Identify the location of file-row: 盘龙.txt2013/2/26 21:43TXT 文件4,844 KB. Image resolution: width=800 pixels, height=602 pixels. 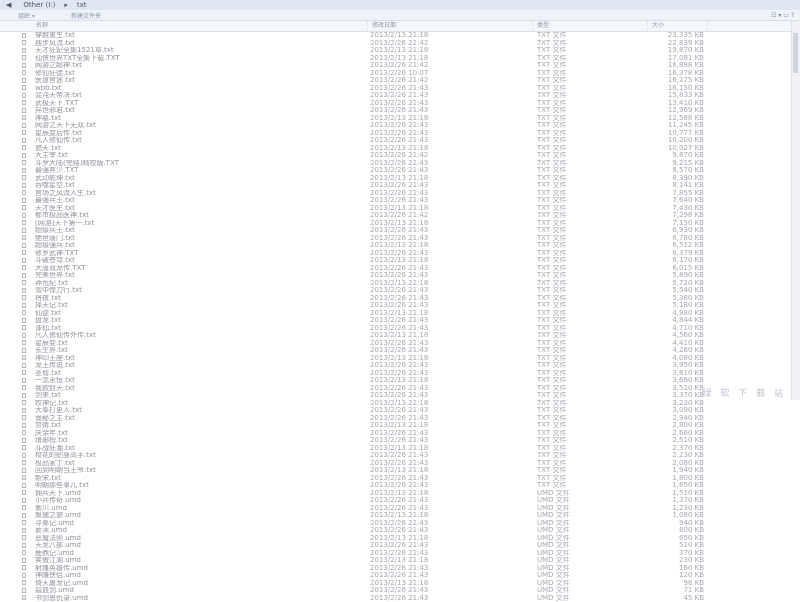
(400, 321).